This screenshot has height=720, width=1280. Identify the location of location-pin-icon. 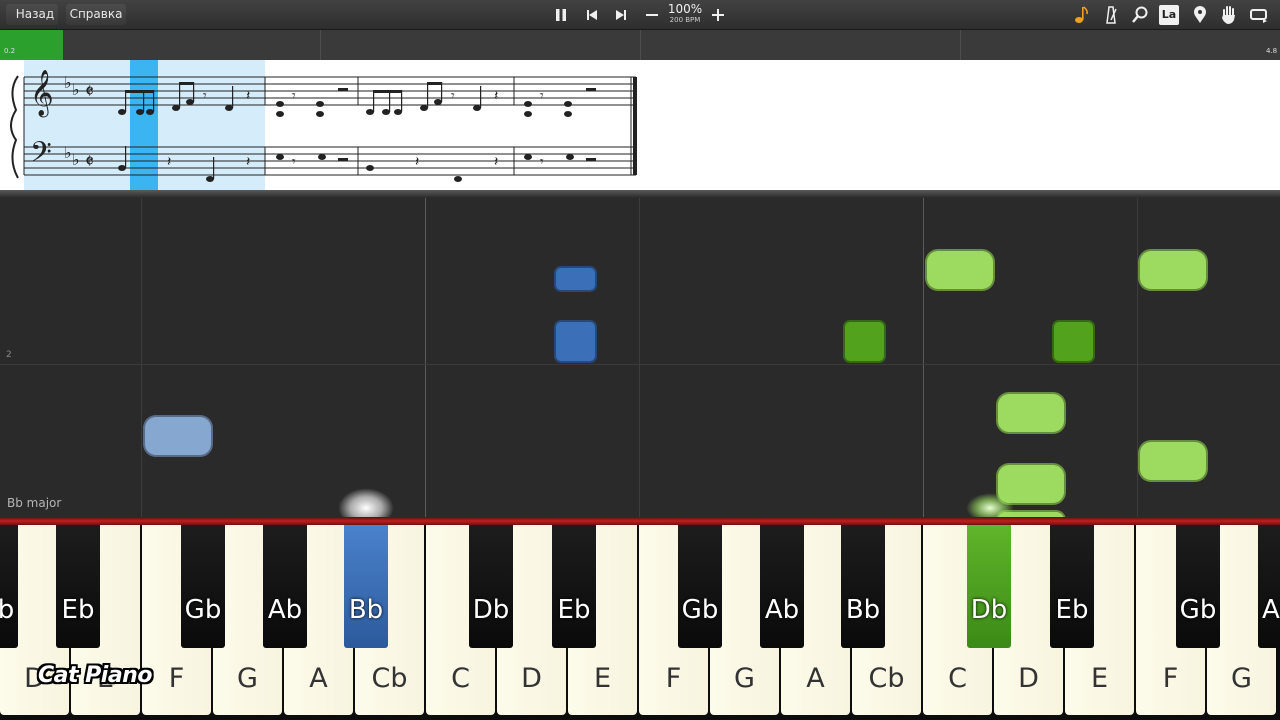
(1200, 15).